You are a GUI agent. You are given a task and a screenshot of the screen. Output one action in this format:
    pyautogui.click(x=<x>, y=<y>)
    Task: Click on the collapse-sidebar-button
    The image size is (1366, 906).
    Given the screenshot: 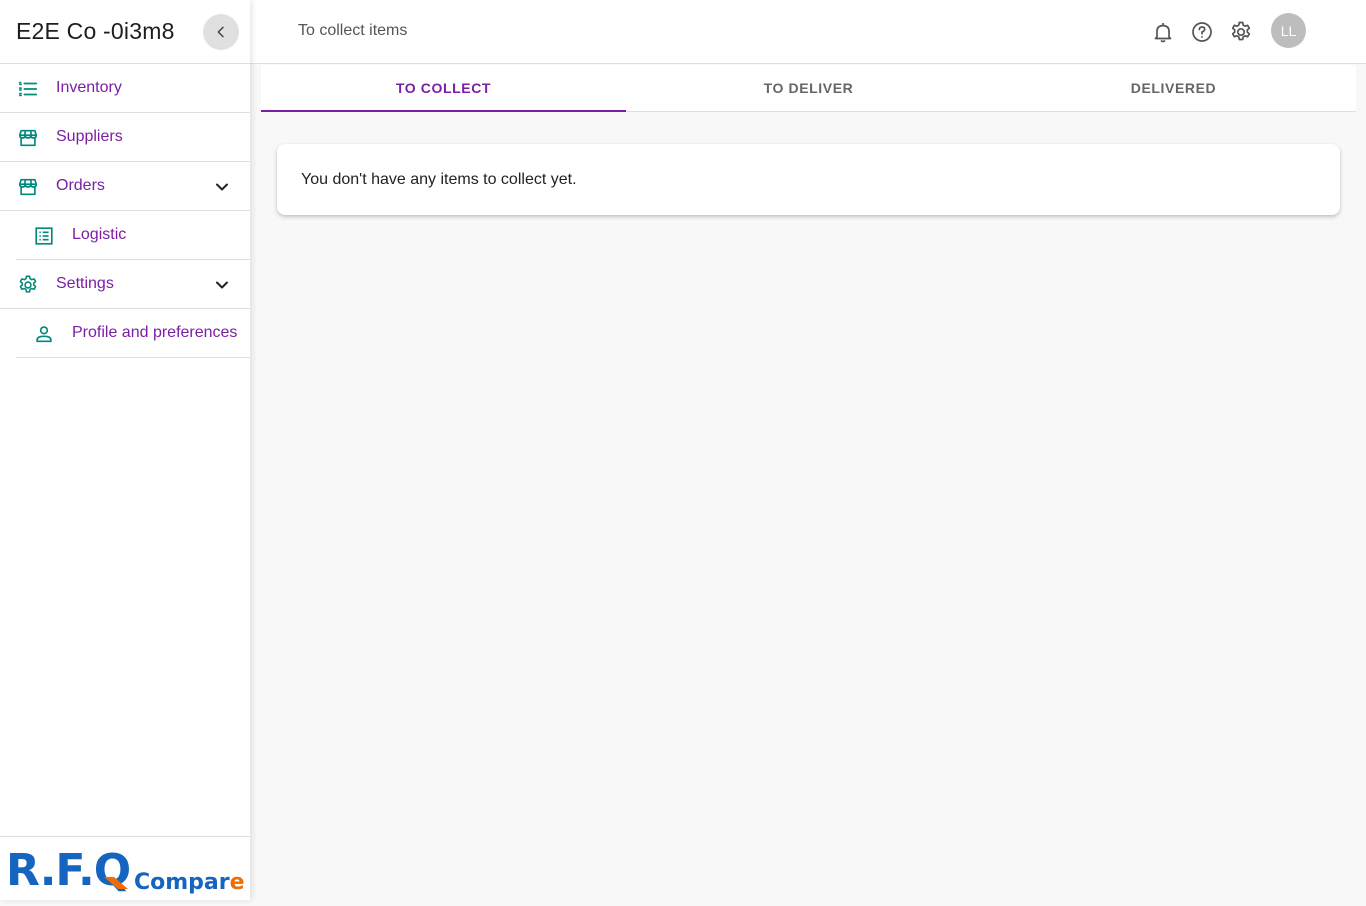 What is the action you would take?
    pyautogui.click(x=221, y=32)
    